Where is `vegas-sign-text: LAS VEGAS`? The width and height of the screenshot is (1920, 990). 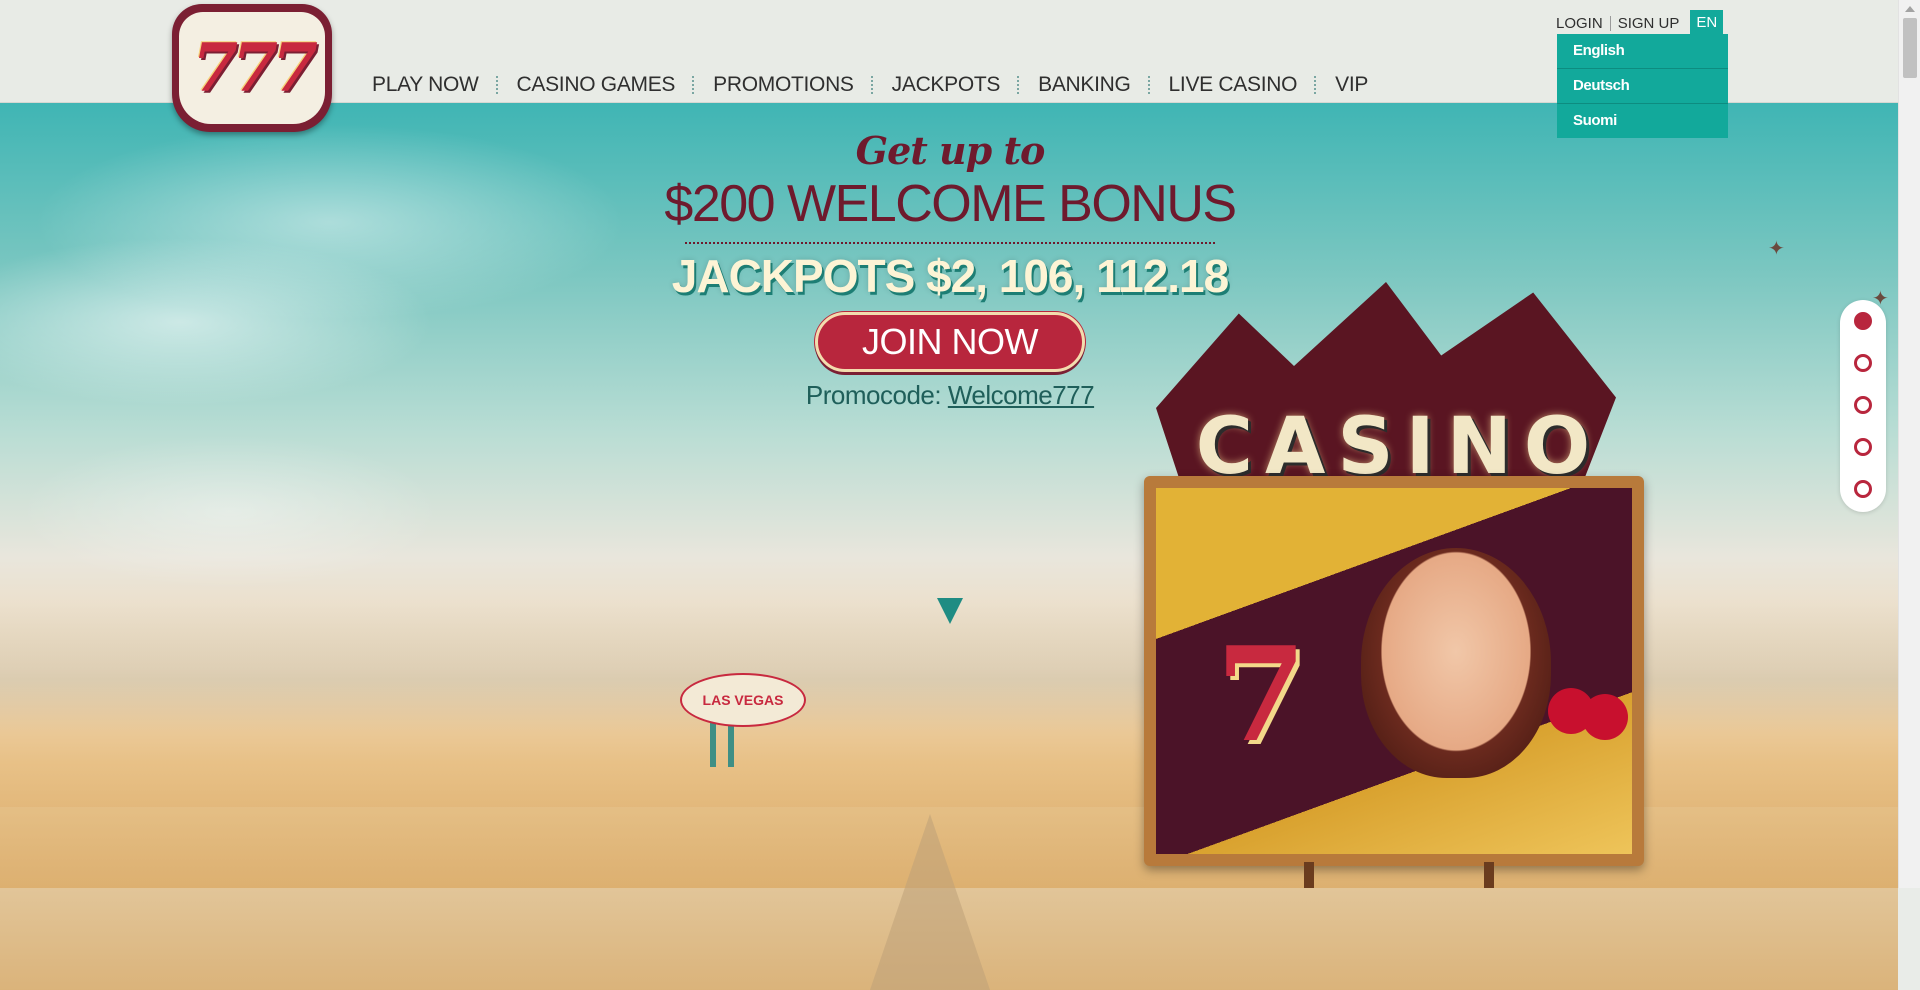 vegas-sign-text: LAS VEGAS is located at coordinates (743, 700).